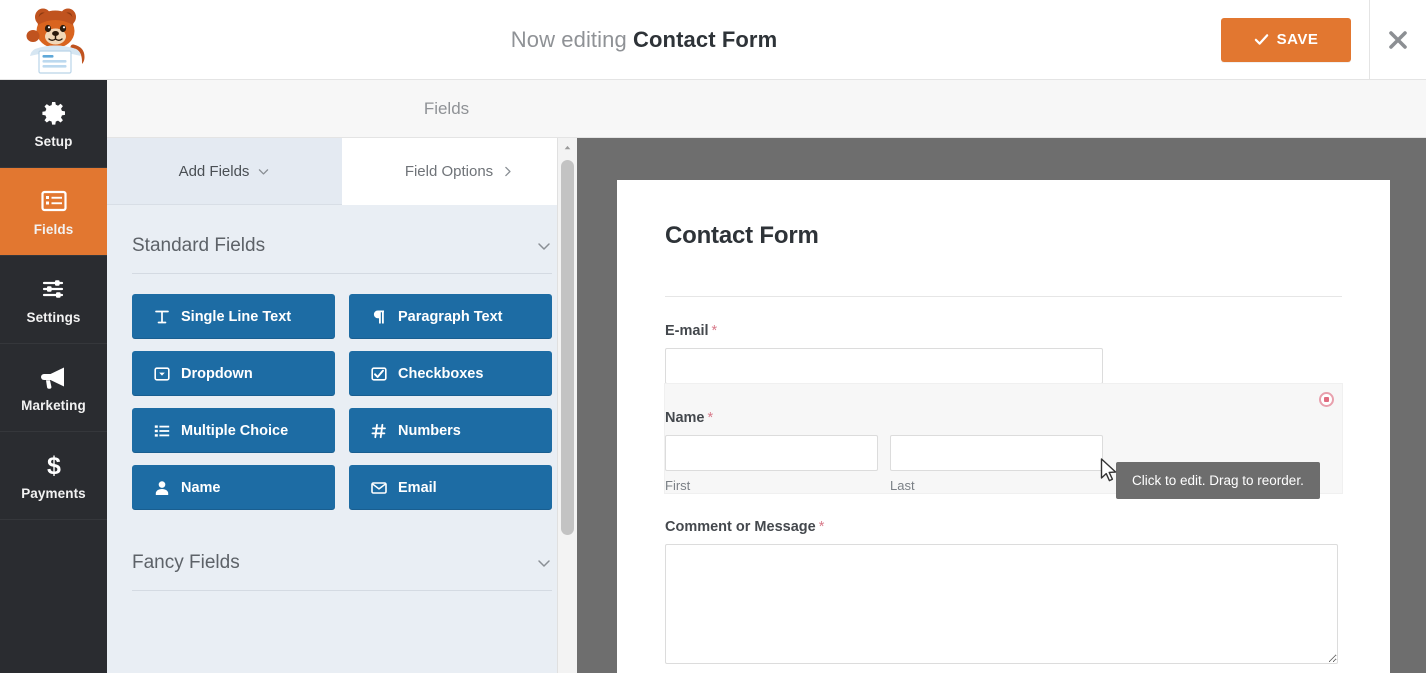  Describe the element at coordinates (162, 373) in the screenshot. I see `dropdown-icon` at that location.